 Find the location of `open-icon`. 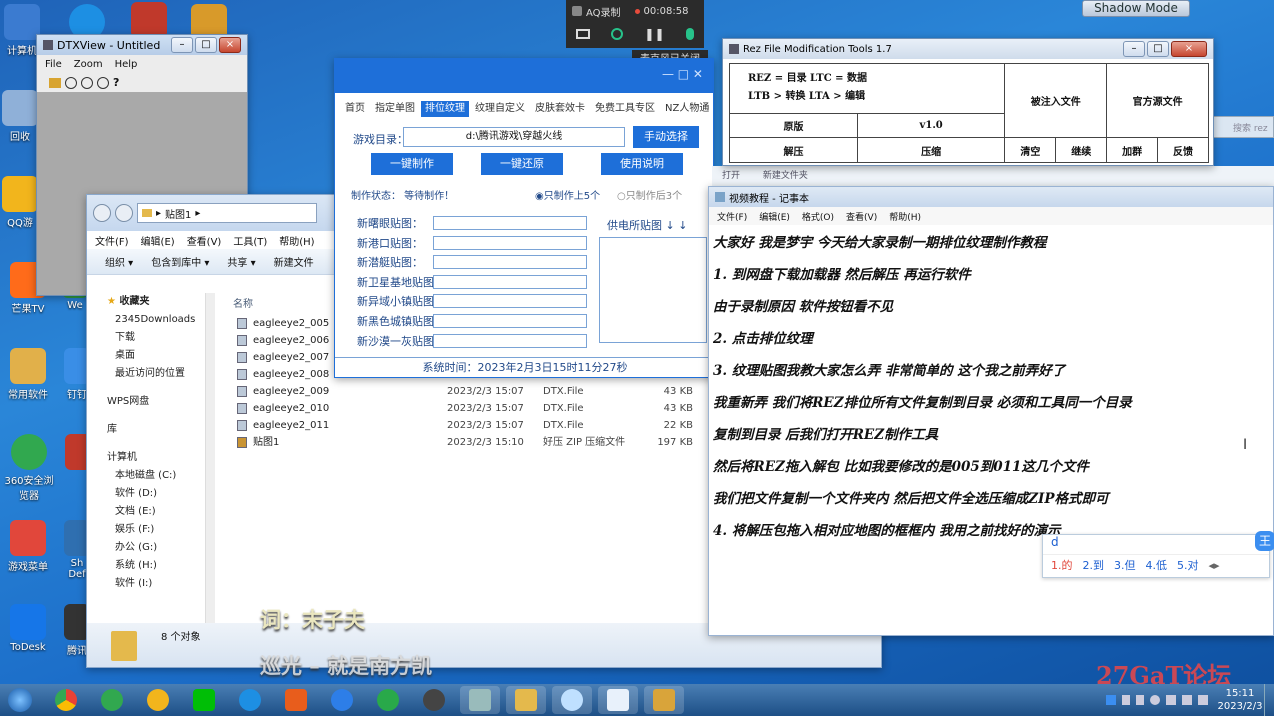

open-icon is located at coordinates (55, 82).